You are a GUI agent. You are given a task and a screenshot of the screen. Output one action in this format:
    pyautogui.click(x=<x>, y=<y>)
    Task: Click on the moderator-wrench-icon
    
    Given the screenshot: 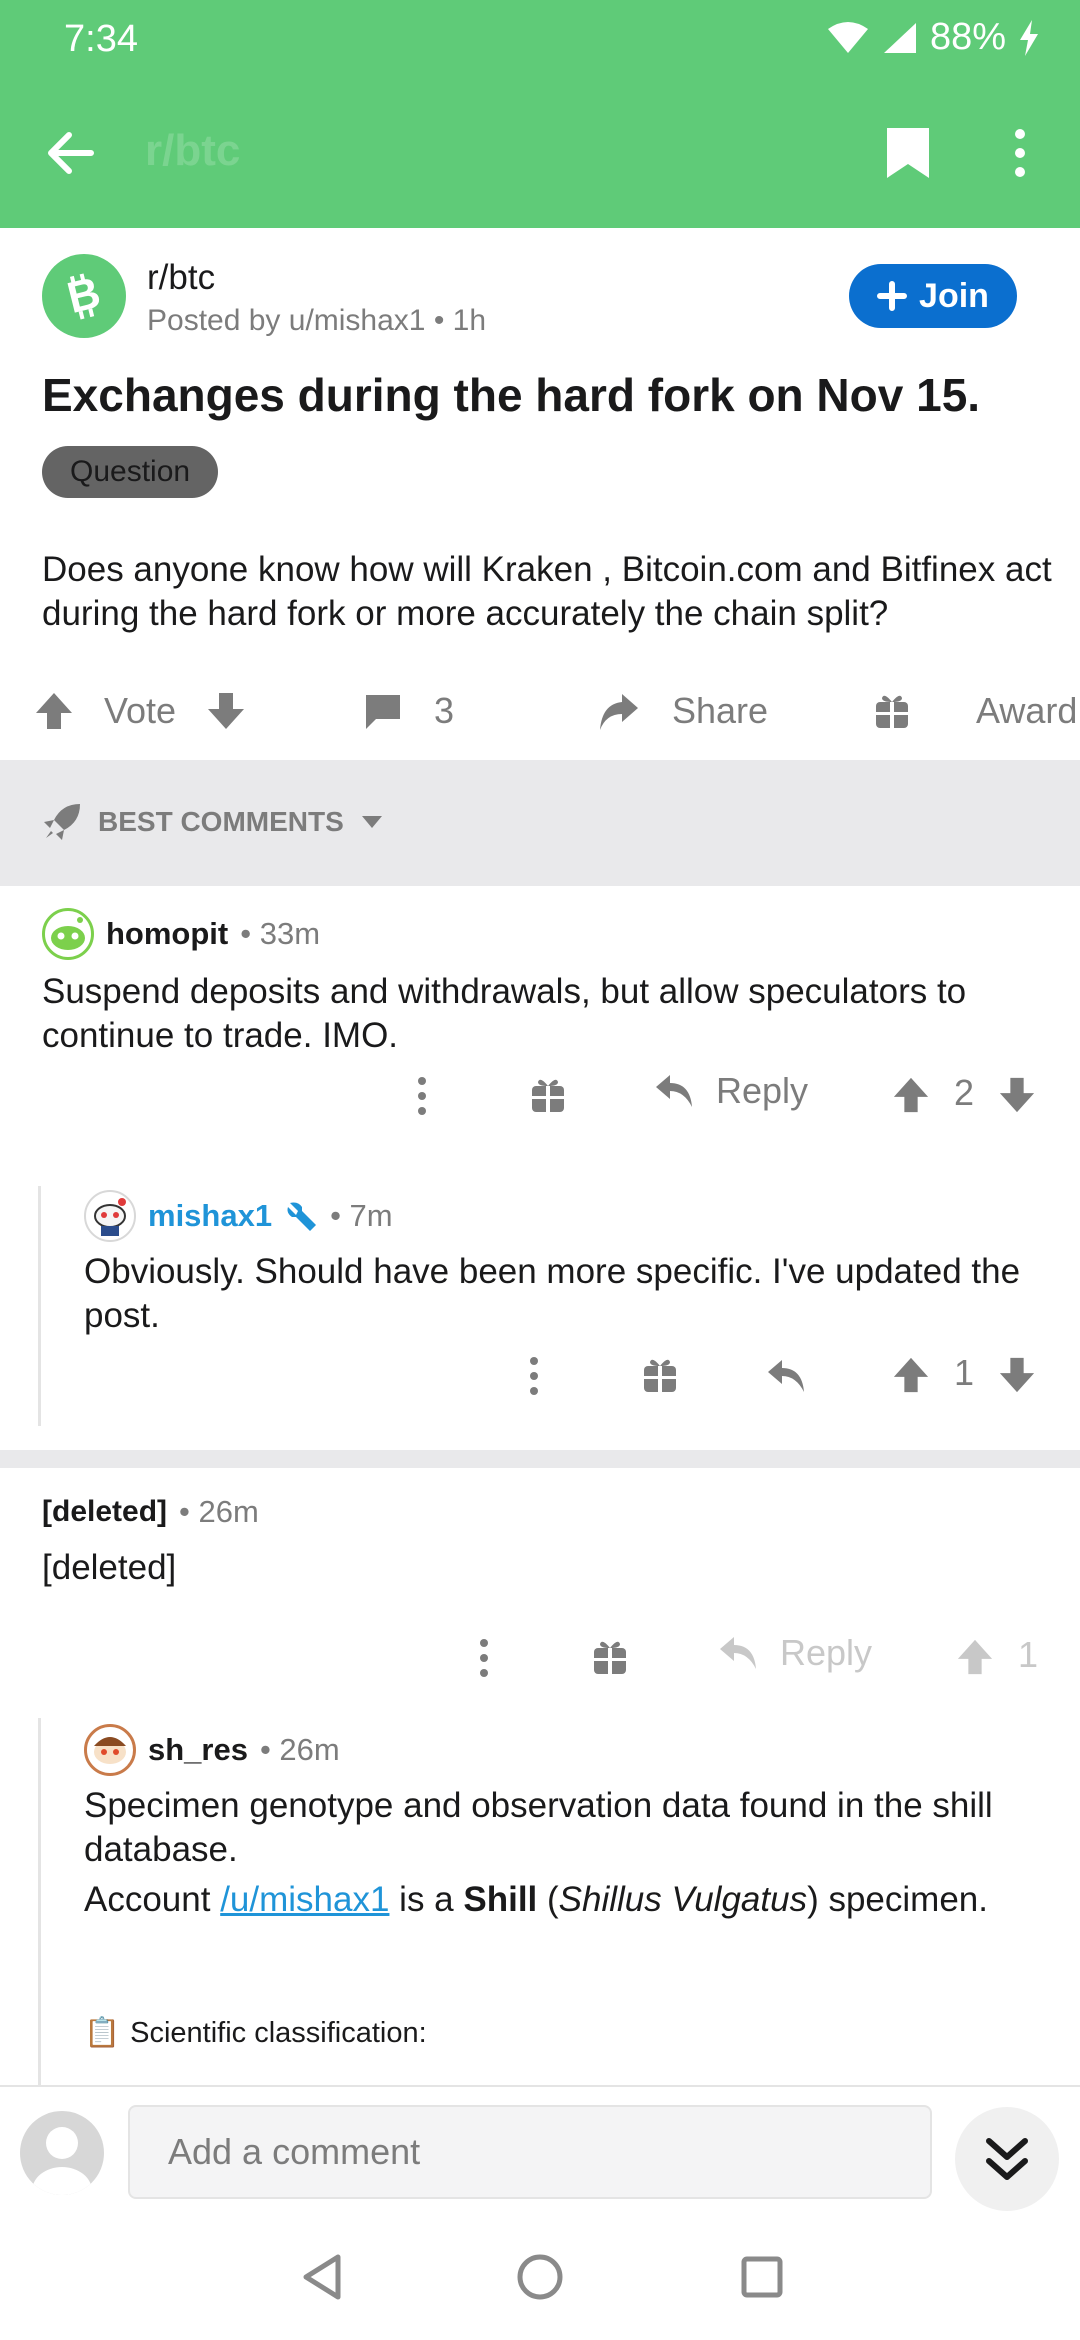 What is the action you would take?
    pyautogui.click(x=302, y=1216)
    